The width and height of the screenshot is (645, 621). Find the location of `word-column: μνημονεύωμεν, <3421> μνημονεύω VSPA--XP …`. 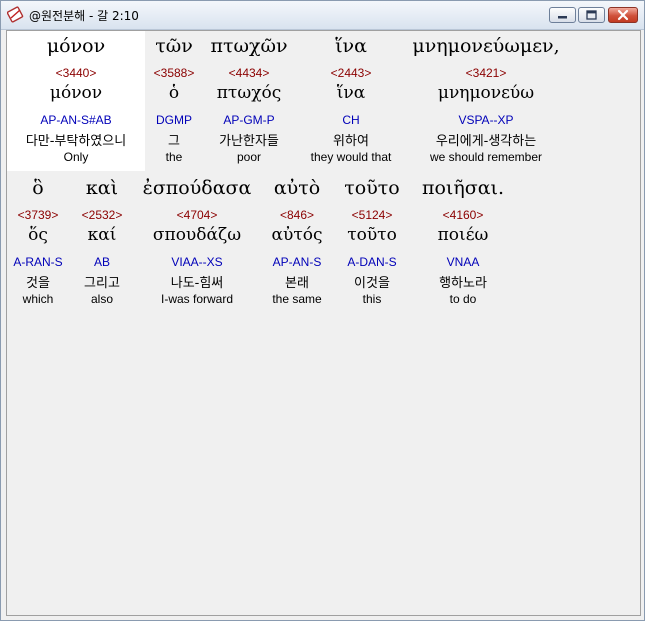

word-column: μνημονεύωμεν, <3421> μνημονεύω VSPA--XP … is located at coordinates (486, 101).